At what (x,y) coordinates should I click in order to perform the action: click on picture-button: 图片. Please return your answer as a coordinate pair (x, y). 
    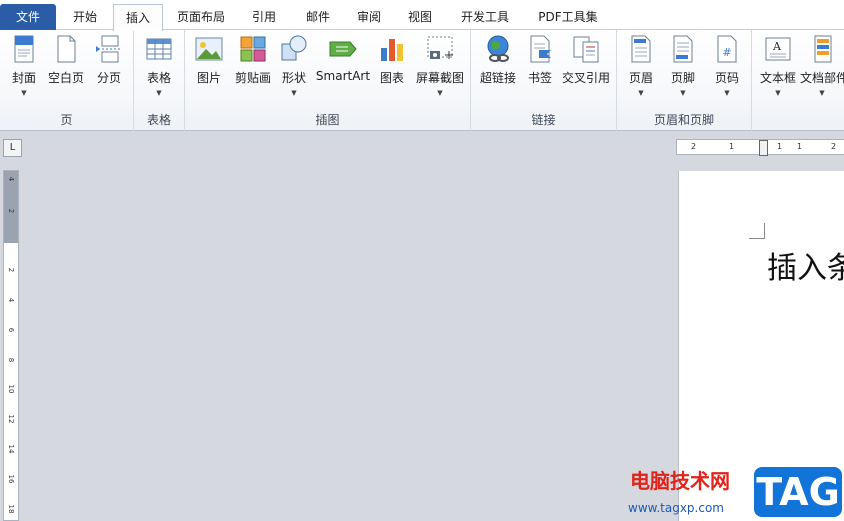
    Looking at the image, I should click on (209, 69).